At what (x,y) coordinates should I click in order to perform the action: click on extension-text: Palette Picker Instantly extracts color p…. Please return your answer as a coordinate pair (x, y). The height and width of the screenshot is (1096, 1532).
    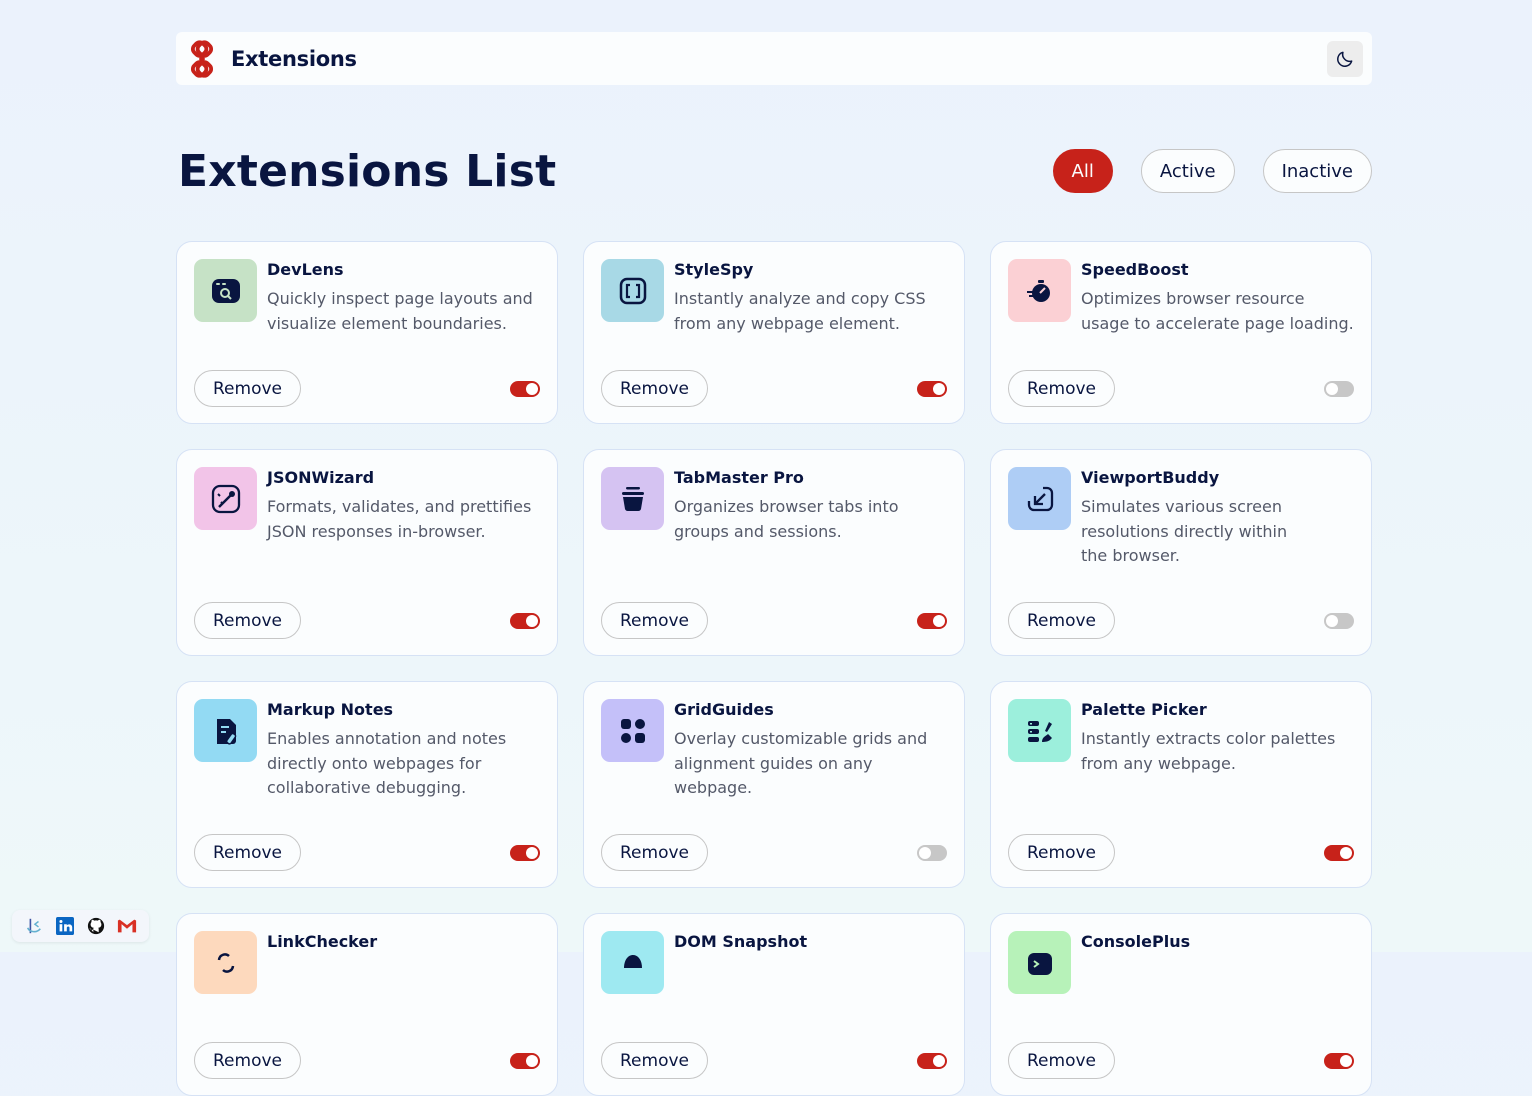
    Looking at the image, I should click on (1217, 737).